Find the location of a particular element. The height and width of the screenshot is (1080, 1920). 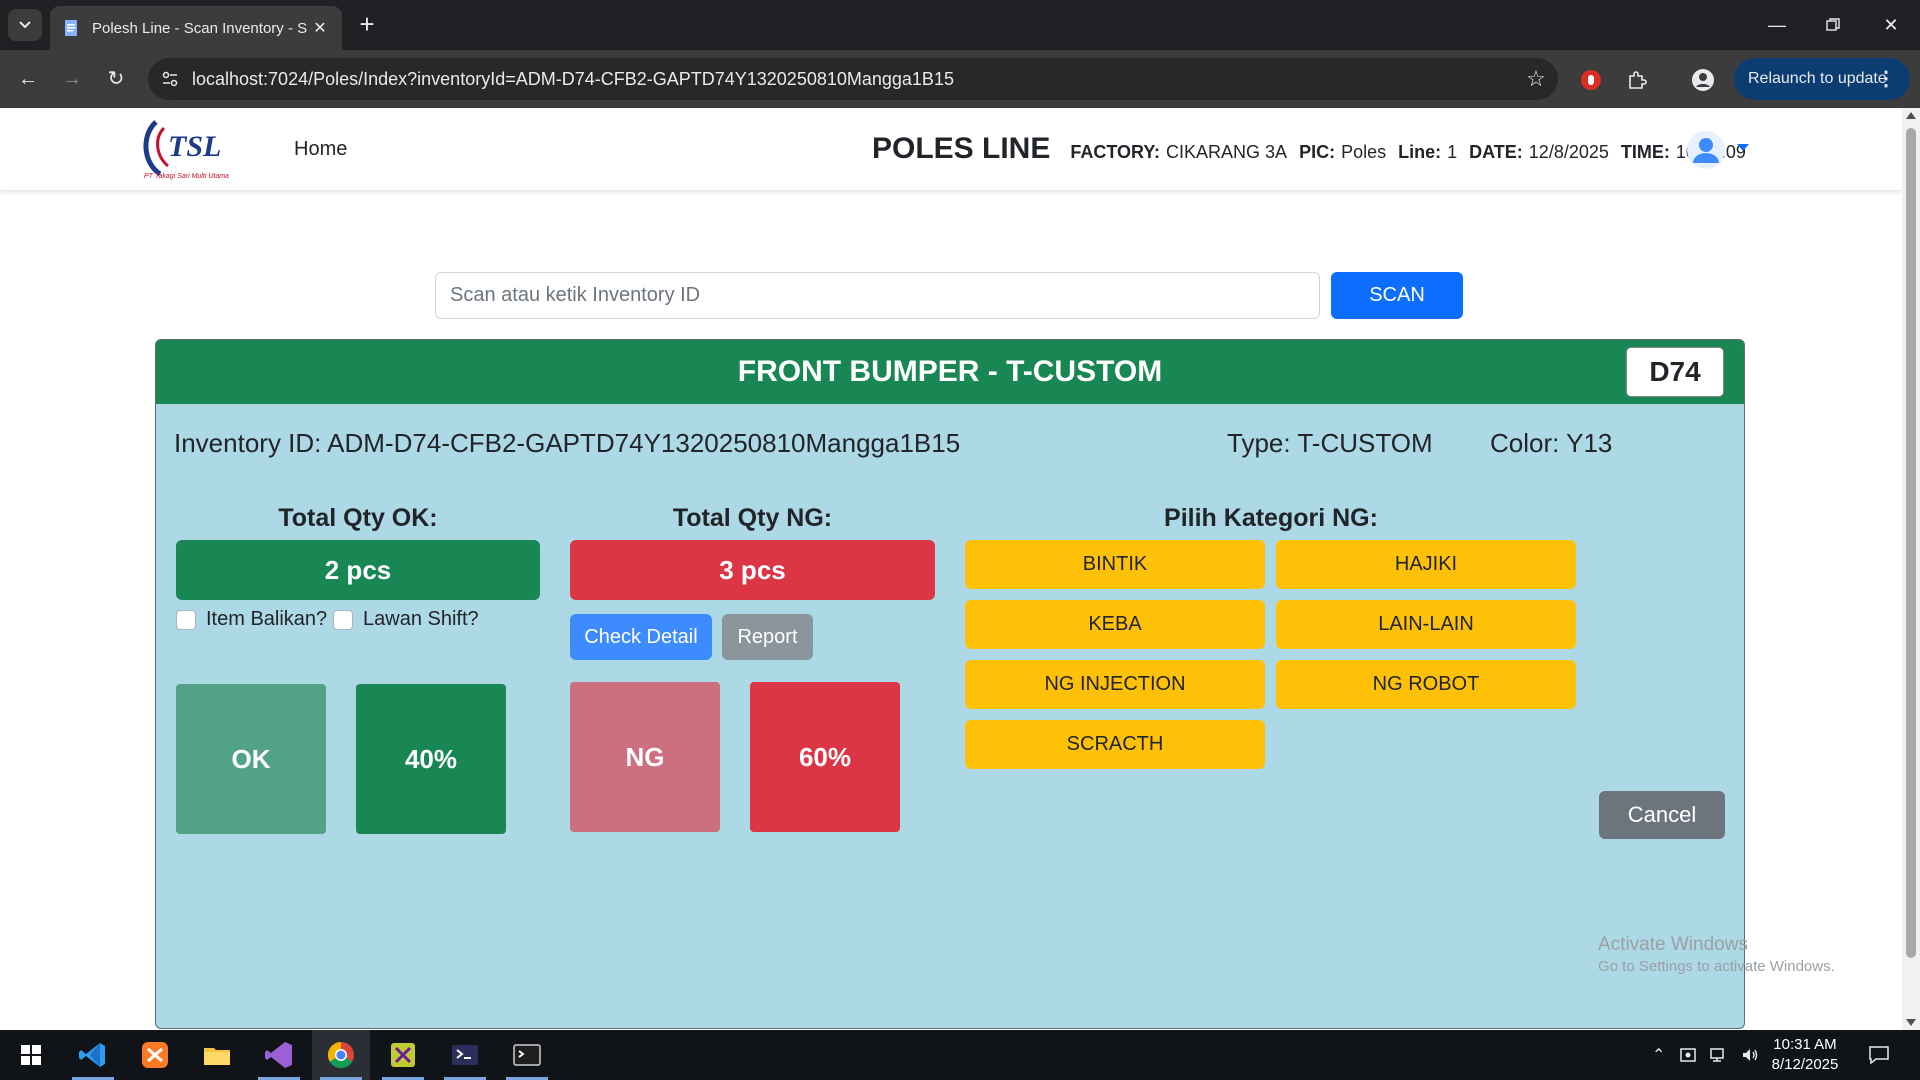

relaunch-update-button: Relaunch to update ⋮ is located at coordinates (1822, 79).